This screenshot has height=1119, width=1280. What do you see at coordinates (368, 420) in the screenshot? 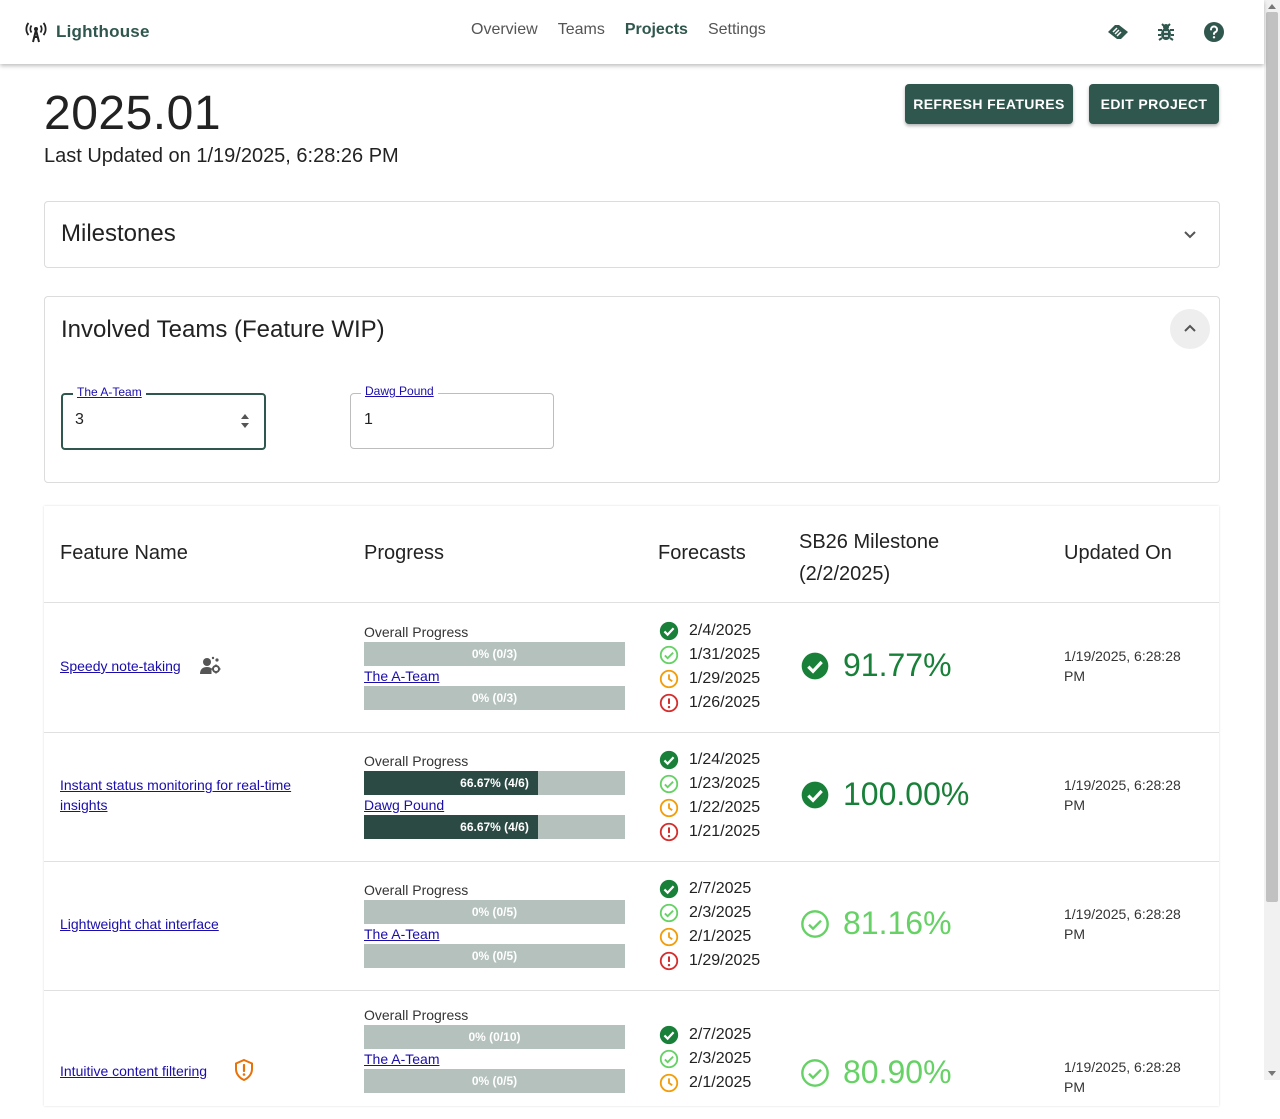
I see `team-wip-value: 1` at bounding box center [368, 420].